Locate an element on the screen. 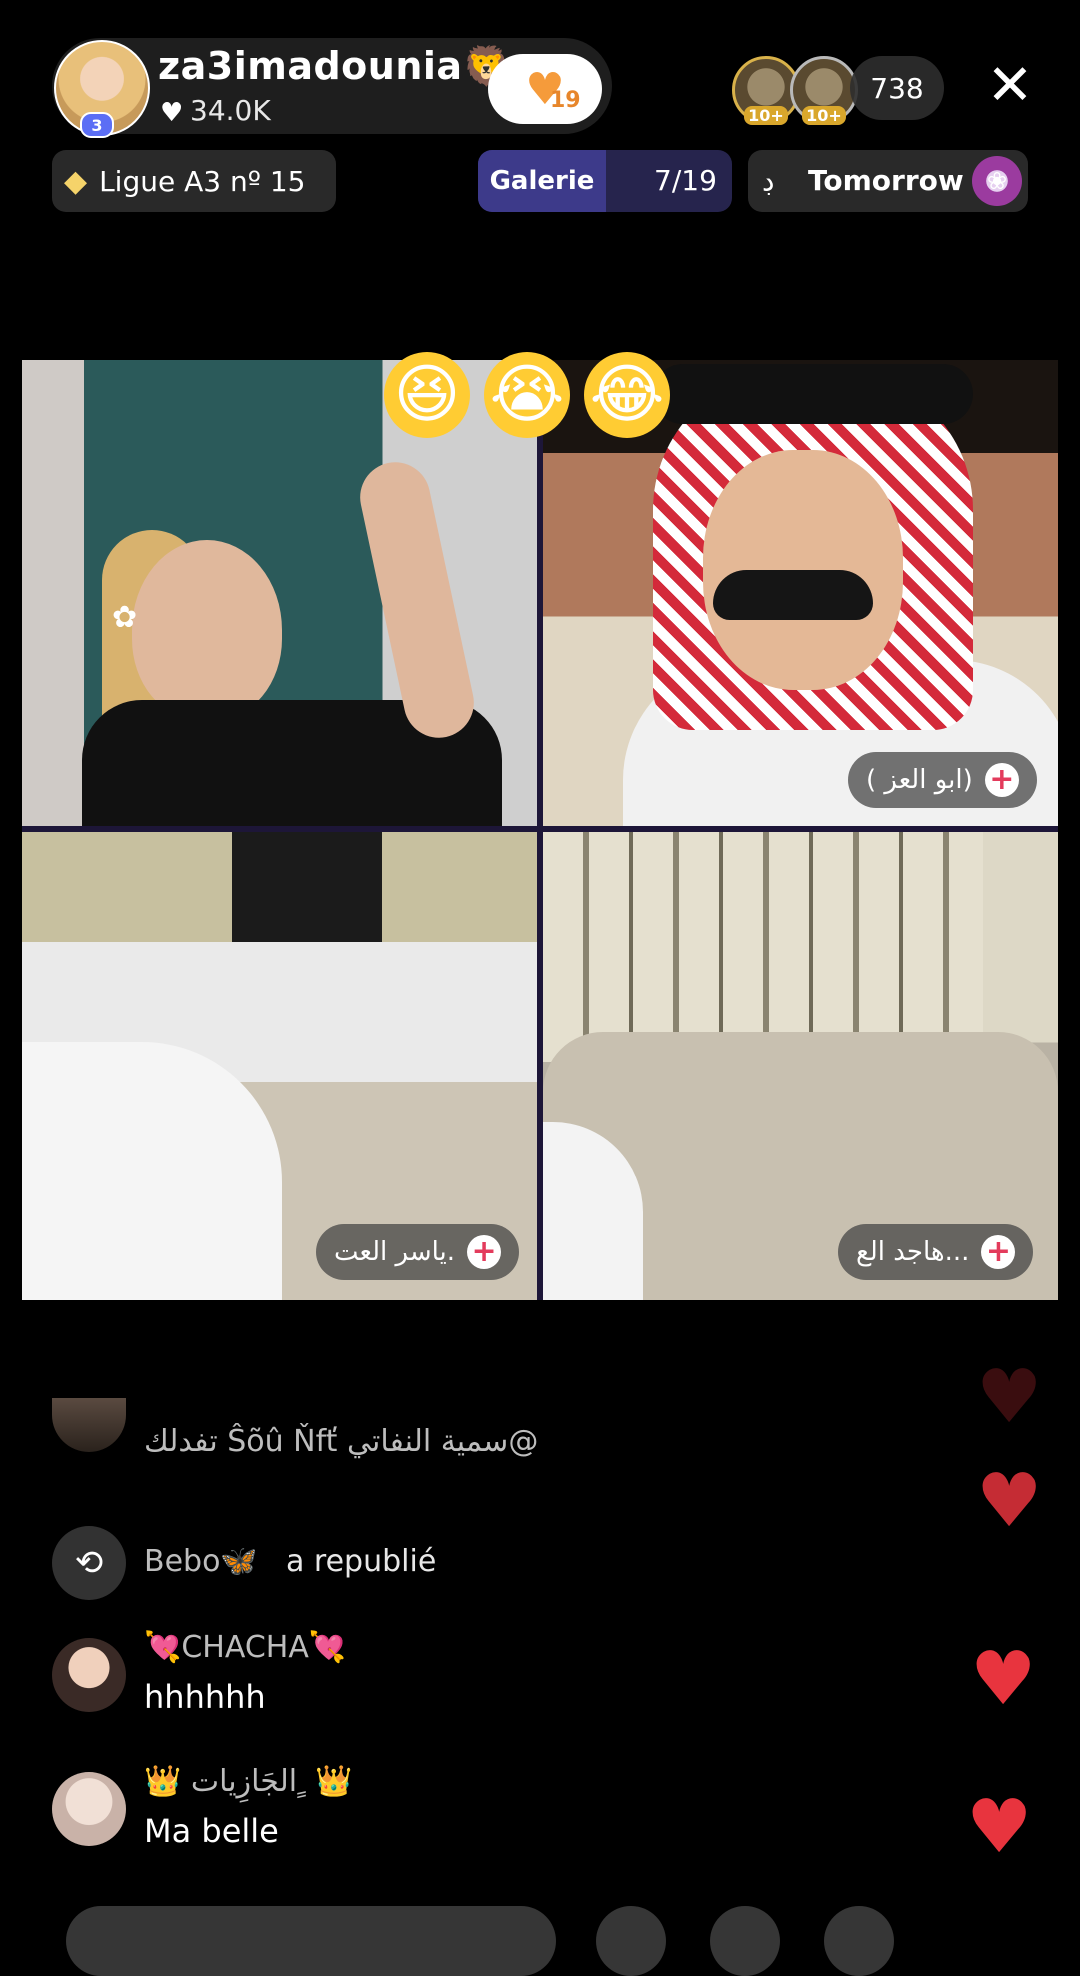 The height and width of the screenshot is (1976, 1080). league-pill: ◆ Ligue A3 nº 15 is located at coordinates (194, 181).